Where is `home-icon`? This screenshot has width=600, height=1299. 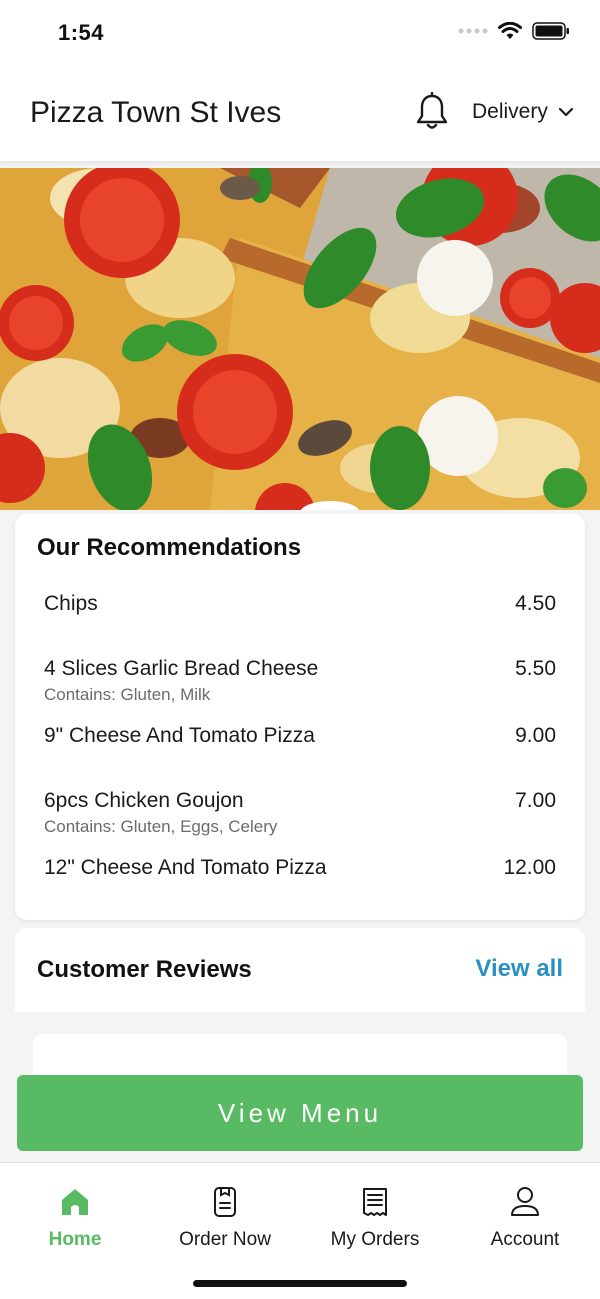
home-icon is located at coordinates (75, 1202).